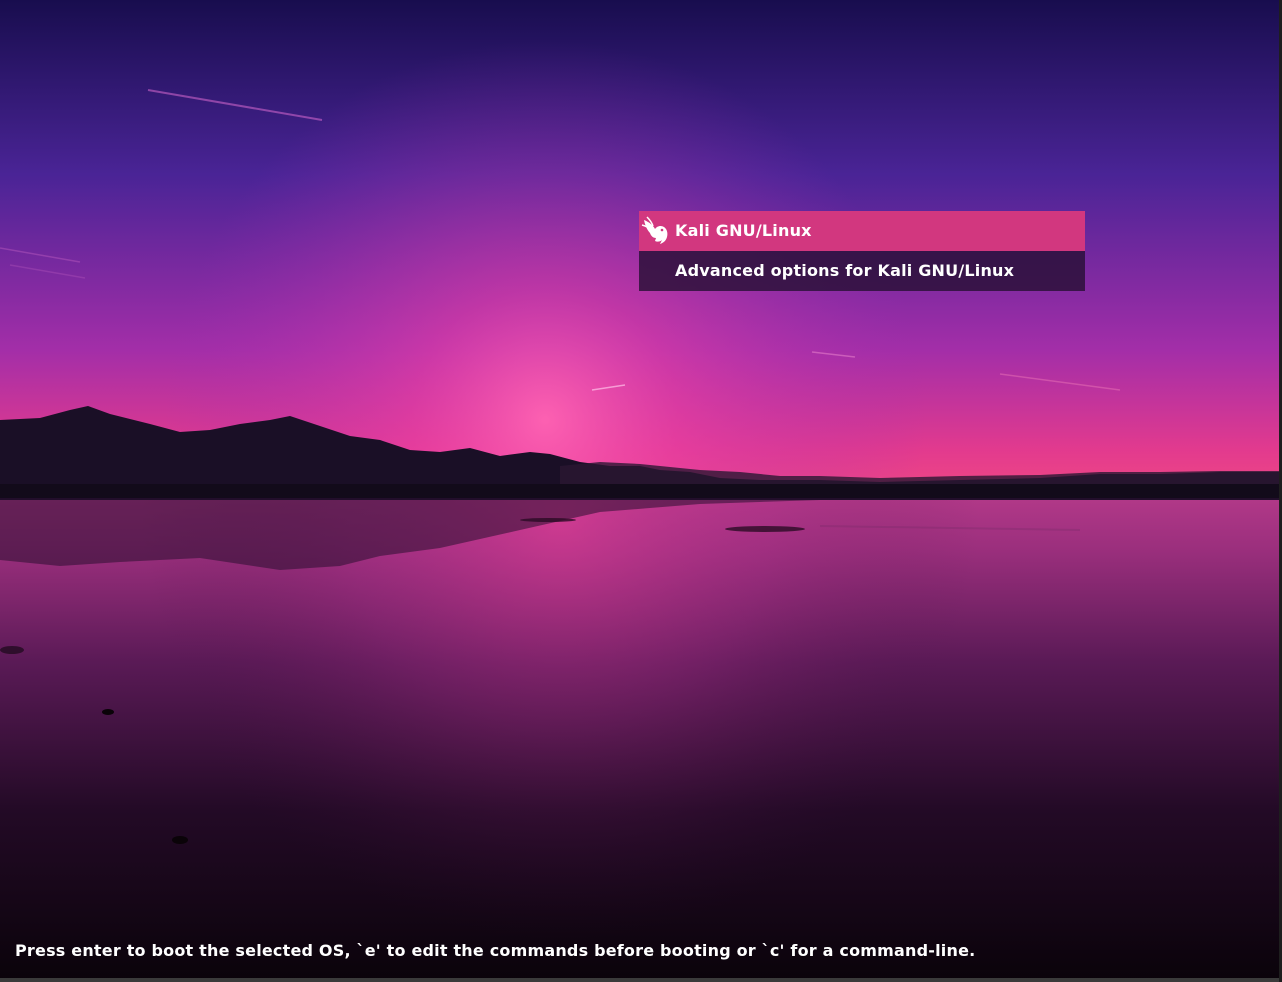 Image resolution: width=1282 pixels, height=982 pixels. I want to click on boot-entry-label: Kali GNU/Linux, so click(743, 230).